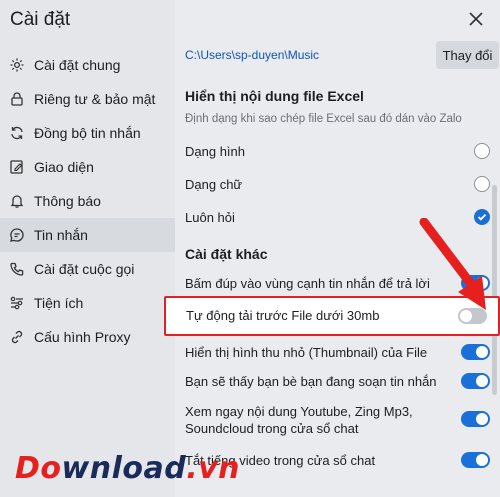 Image resolution: width=500 pixels, height=497 pixels. Describe the element at coordinates (213, 468) in the screenshot. I see `watermark-part3: .vn` at that location.